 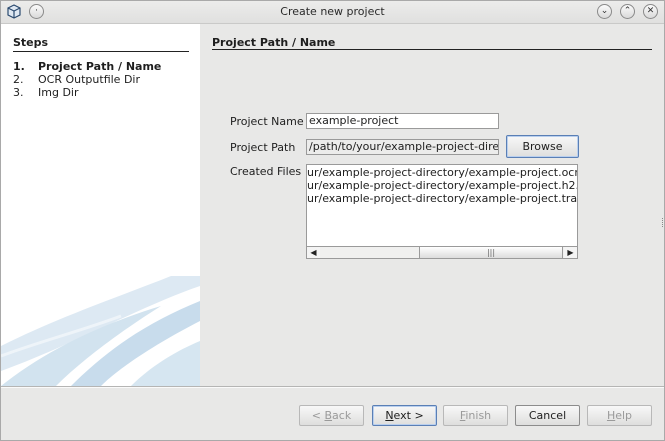 What do you see at coordinates (100, 331) in the screenshot?
I see `decorative-swoosh-graphic` at bounding box center [100, 331].